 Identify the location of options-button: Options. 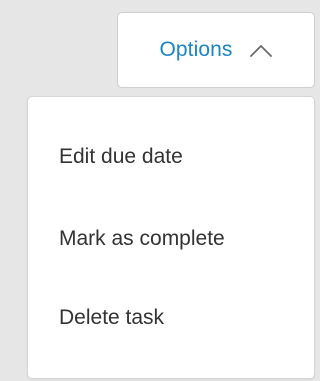
(216, 50).